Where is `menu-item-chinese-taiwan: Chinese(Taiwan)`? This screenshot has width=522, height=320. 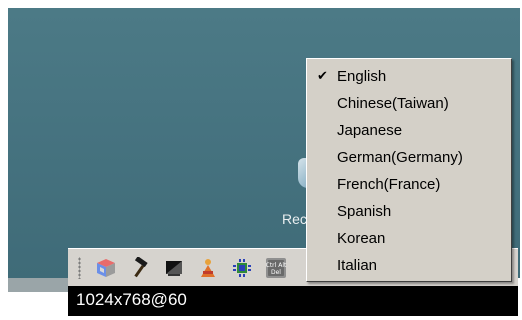
menu-item-chinese-taiwan: Chinese(Taiwan) is located at coordinates (409, 103).